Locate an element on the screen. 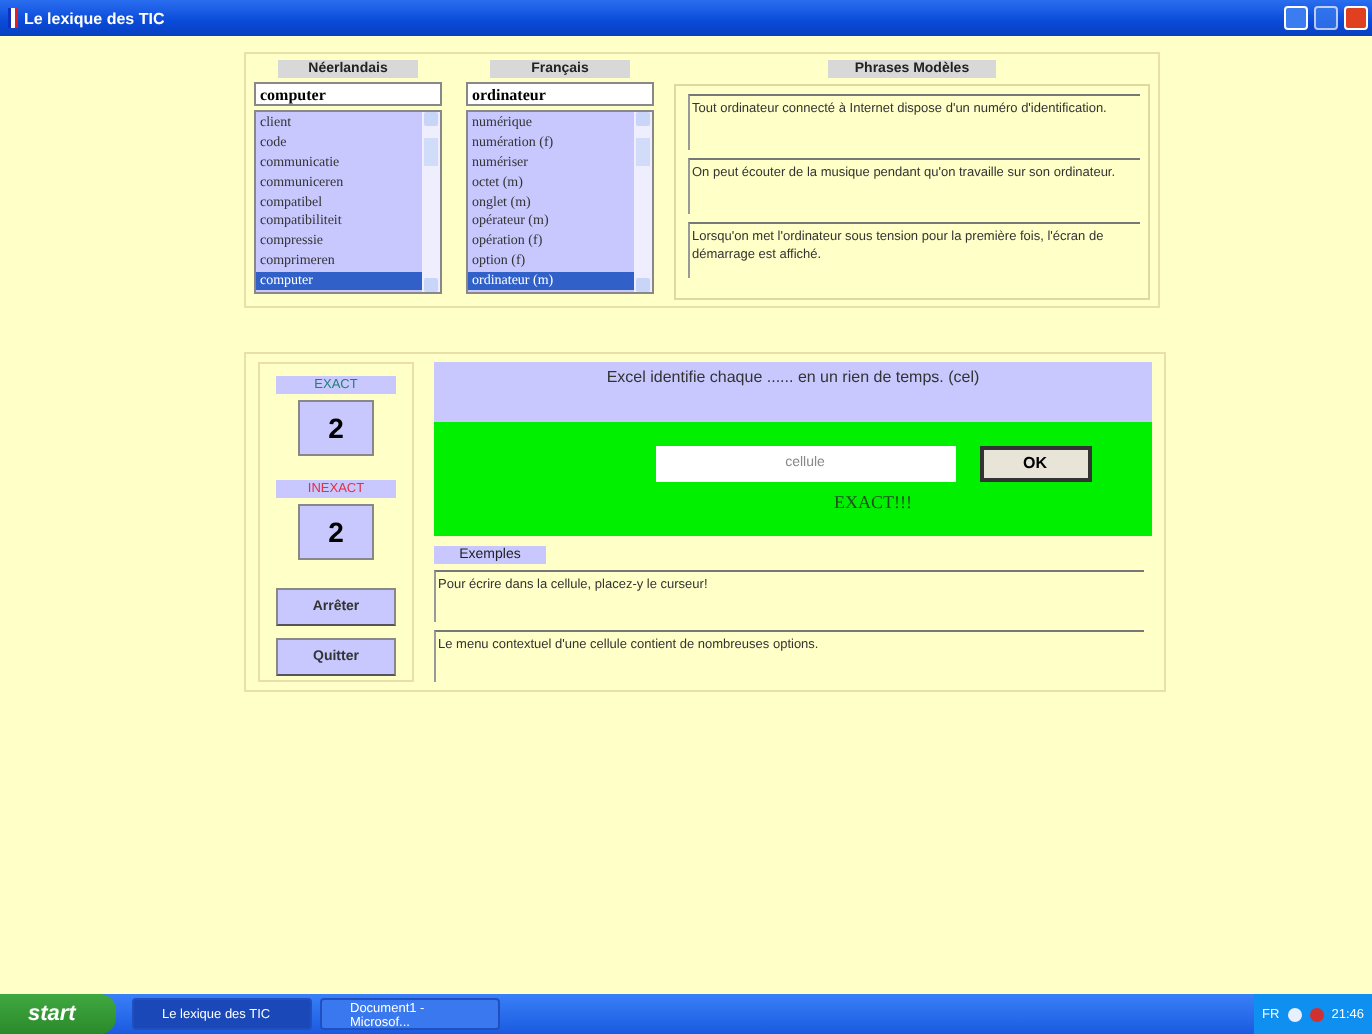 This screenshot has height=1034, width=1372. minimize-button is located at coordinates (1296, 18).